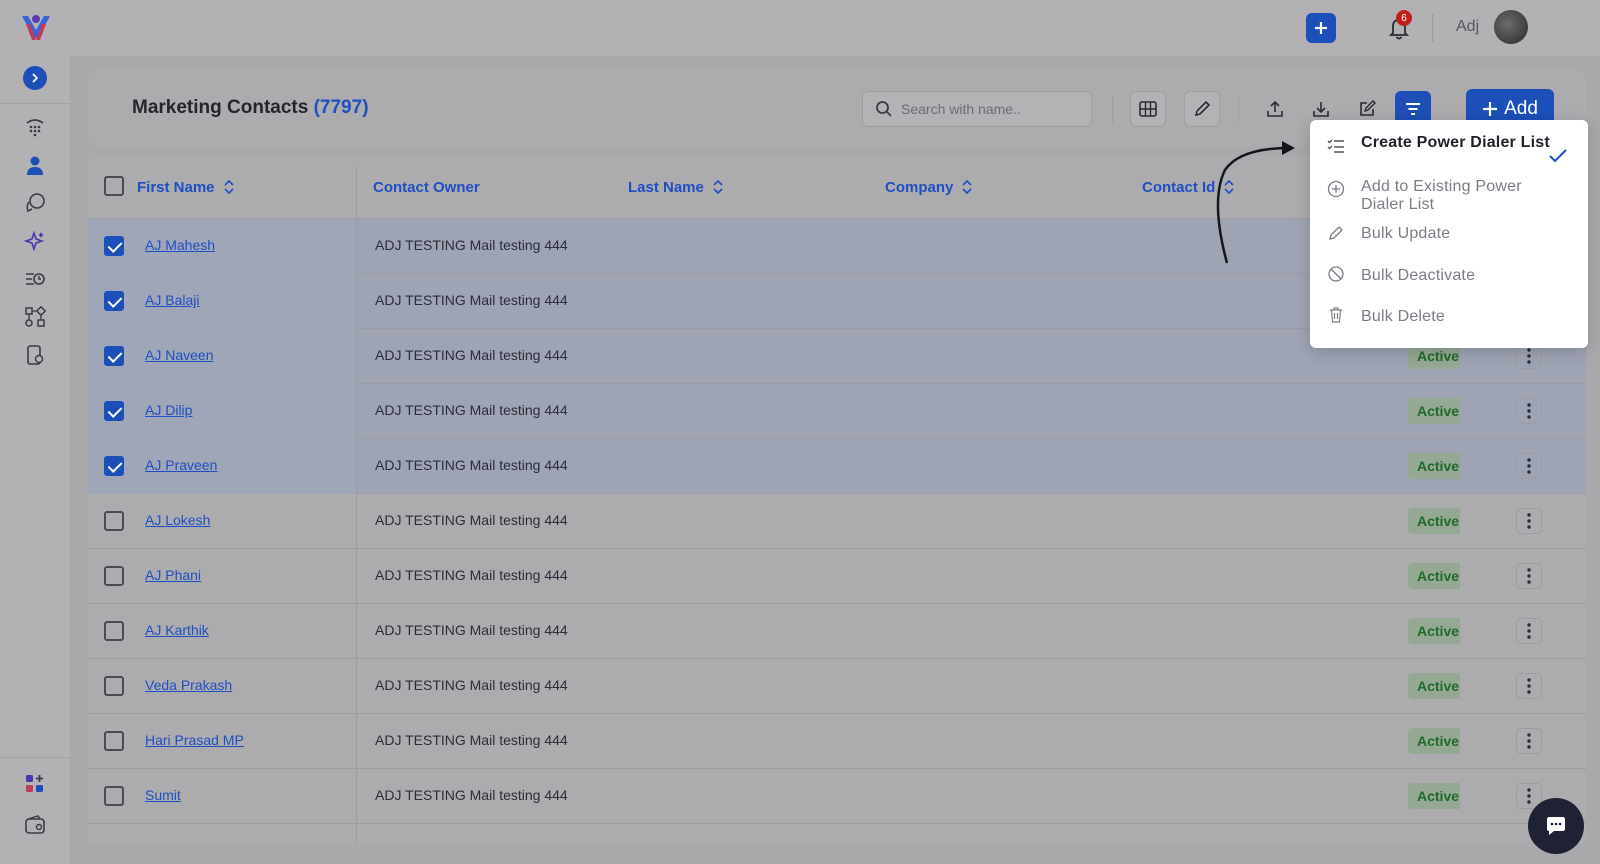 The height and width of the screenshot is (864, 1600). What do you see at coordinates (177, 520) in the screenshot?
I see `contact-name-link: AJ Lokesh` at bounding box center [177, 520].